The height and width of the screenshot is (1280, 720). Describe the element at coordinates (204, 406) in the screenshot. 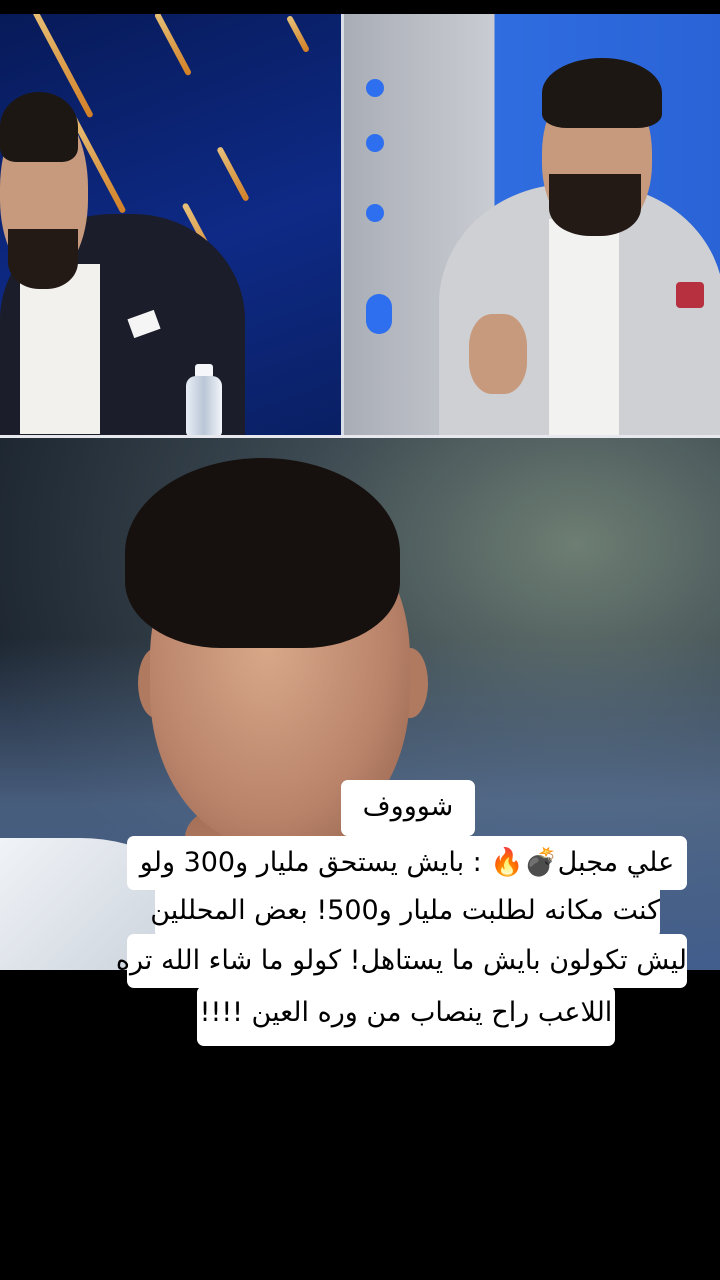

I see `water-bottle` at that location.